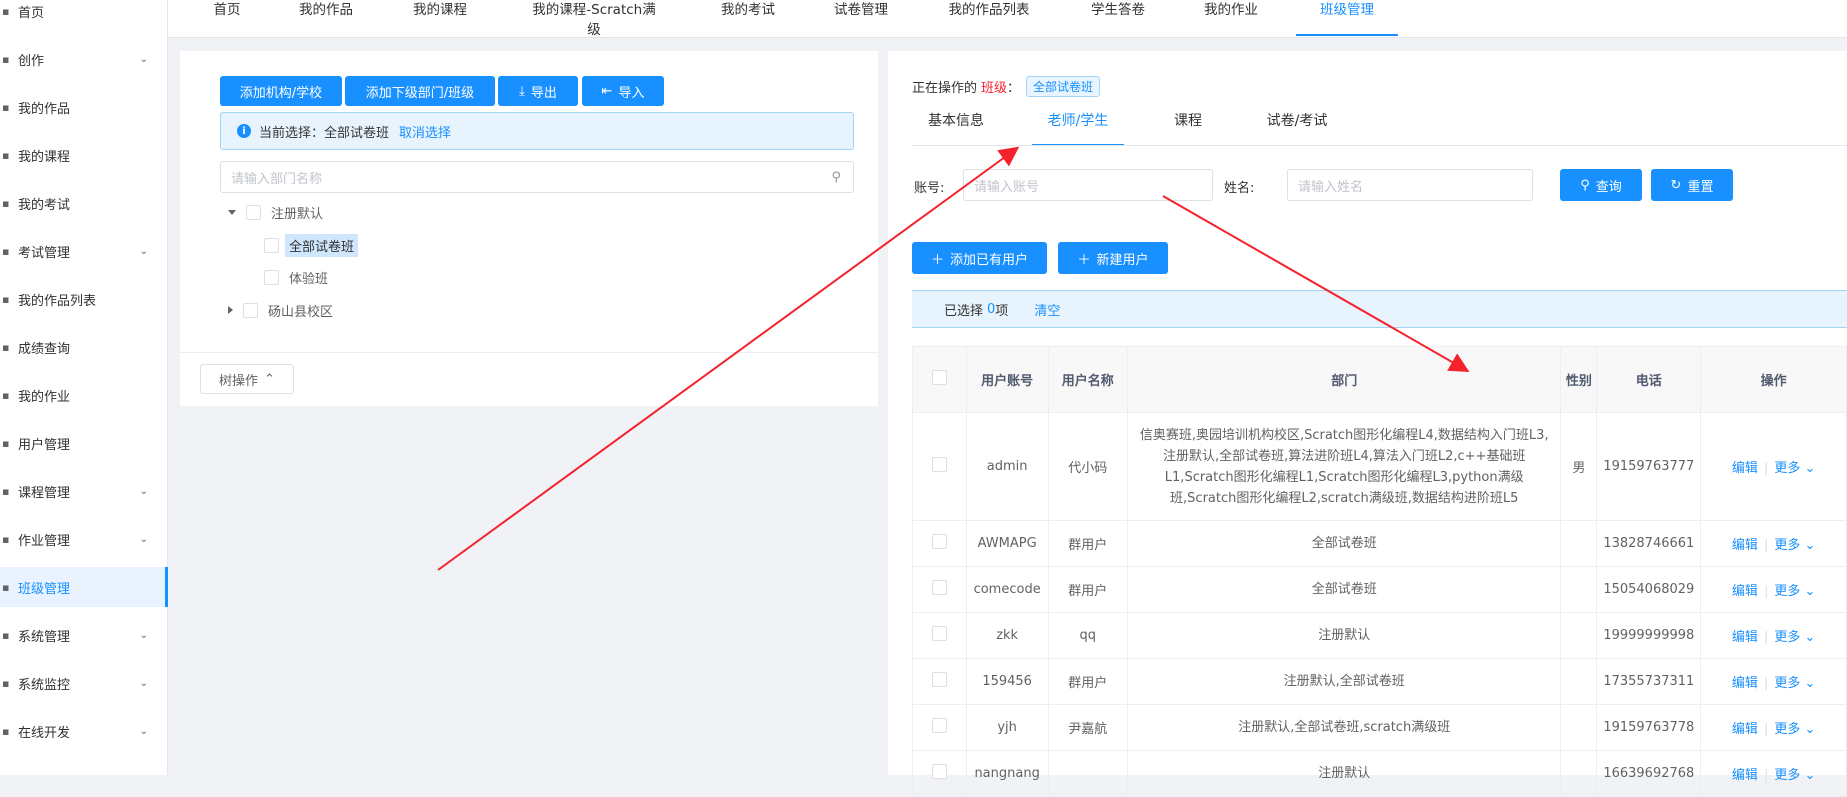  What do you see at coordinates (1122, 260) in the screenshot?
I see `new-user-label: 新建用户` at bounding box center [1122, 260].